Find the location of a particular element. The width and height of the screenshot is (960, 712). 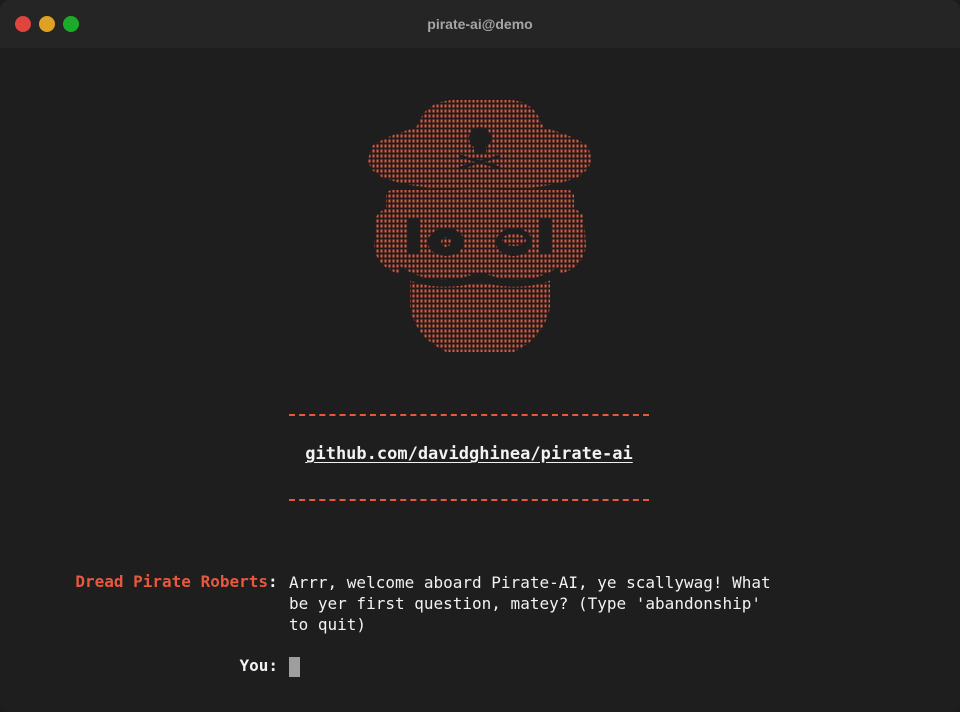

speaker-name: Dread Pirate Roberts is located at coordinates (171, 581).